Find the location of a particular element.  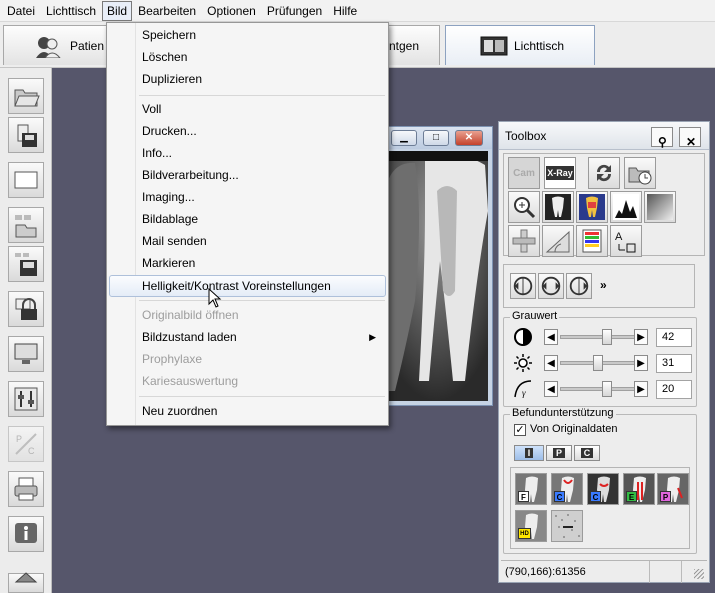

brightness-increase-button: ▶ is located at coordinates (641, 363).